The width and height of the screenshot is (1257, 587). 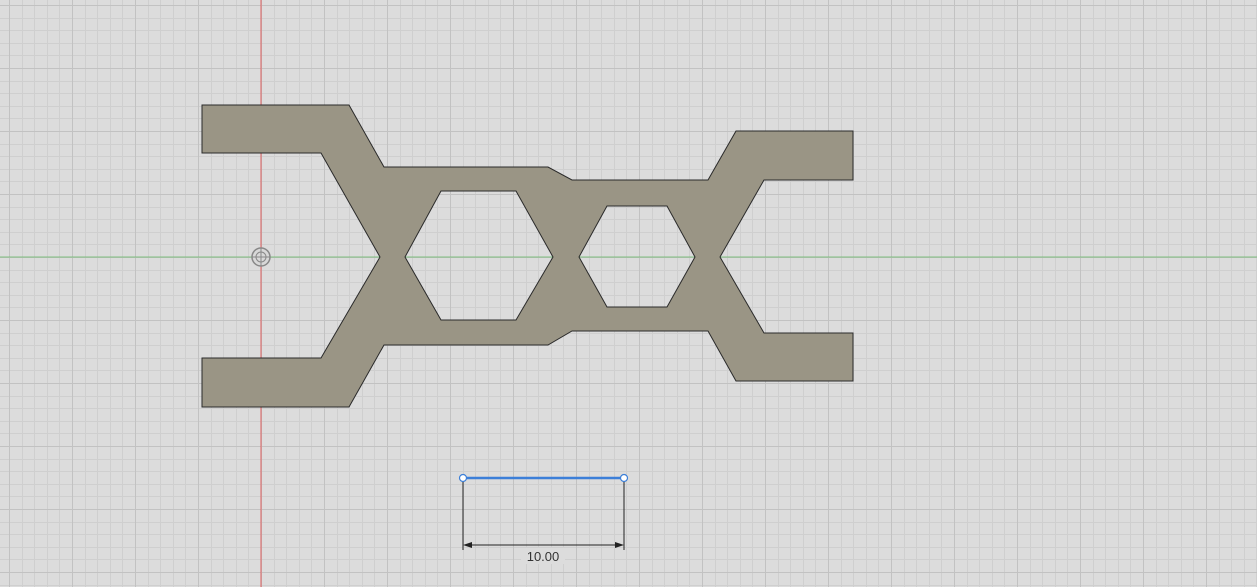 What do you see at coordinates (463, 478) in the screenshot?
I see `line-endpoint-start` at bounding box center [463, 478].